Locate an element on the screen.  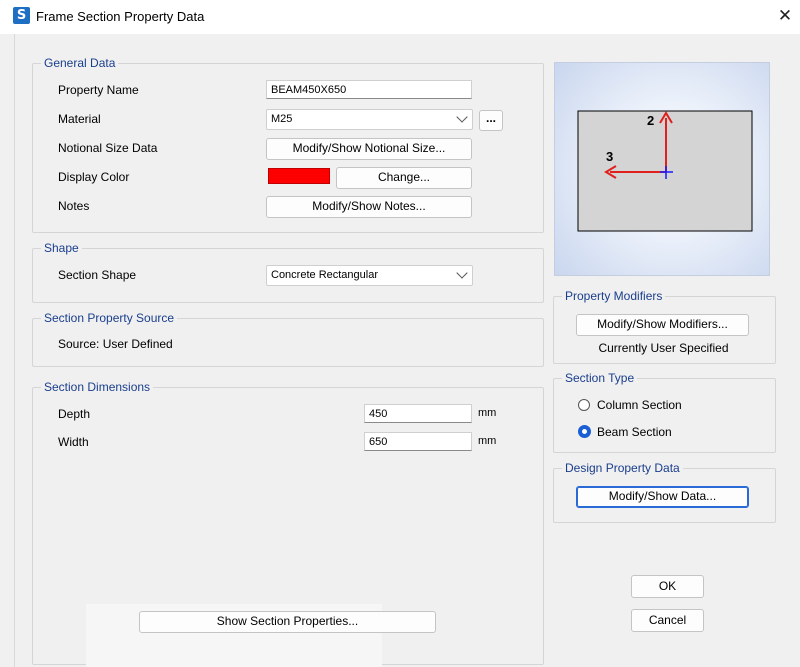
section-type-group: Section Type is located at coordinates (664, 412).